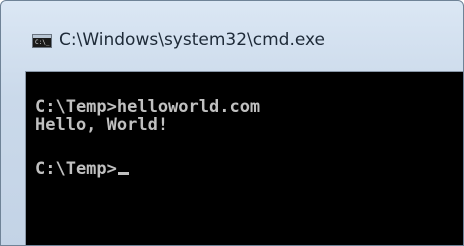 Image resolution: width=464 pixels, height=246 pixels. I want to click on console-line-prompt: C:\Temp>, so click(82, 169).